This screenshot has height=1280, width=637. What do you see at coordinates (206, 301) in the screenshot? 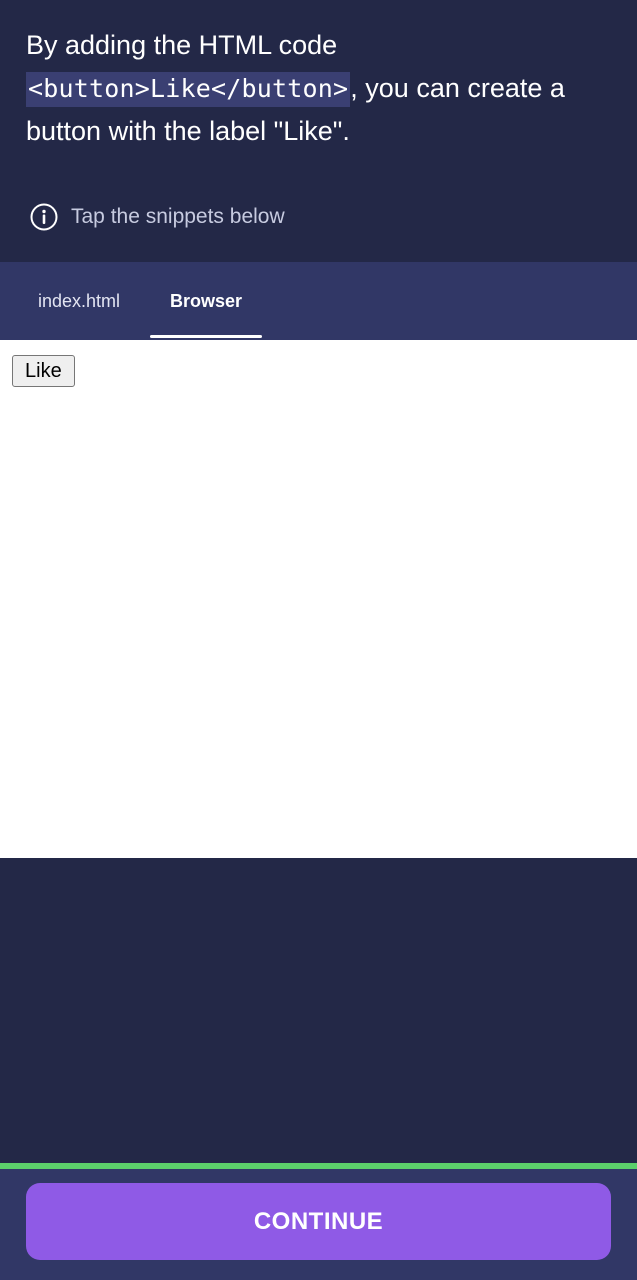
I see `tab-browser: Browser` at bounding box center [206, 301].